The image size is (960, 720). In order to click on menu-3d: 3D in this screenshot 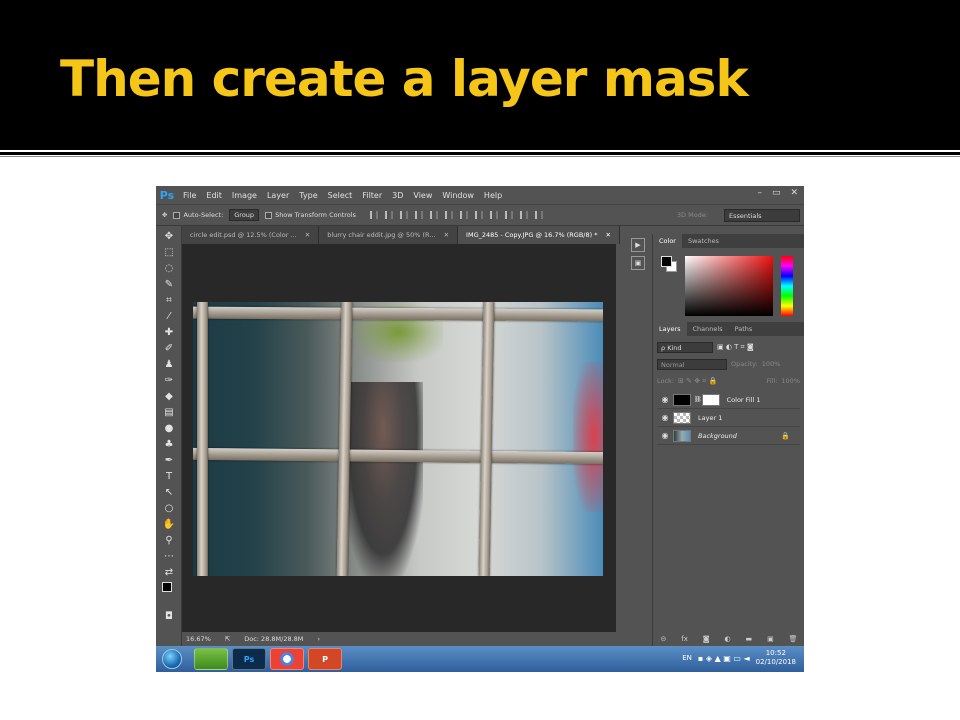, I will do `click(397, 195)`.